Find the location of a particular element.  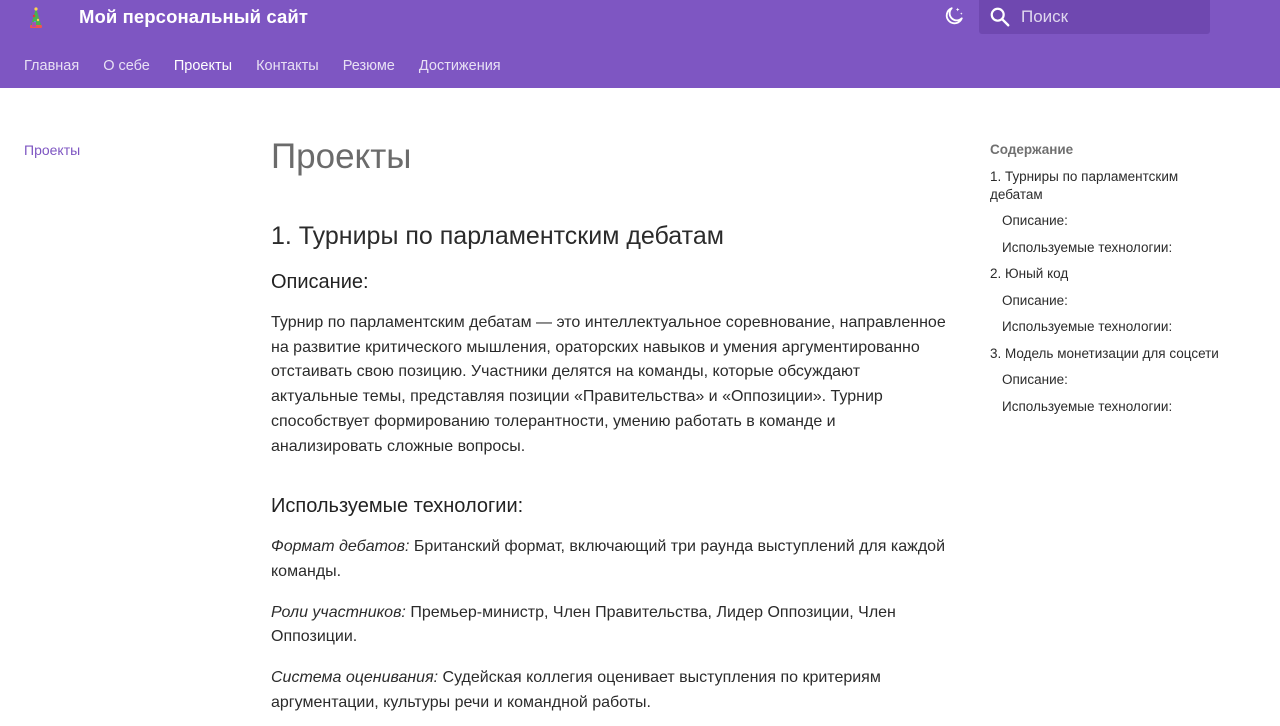

toc-item-section-1: 1. Турниры по парламентским дебатам is located at coordinates (1105, 185).